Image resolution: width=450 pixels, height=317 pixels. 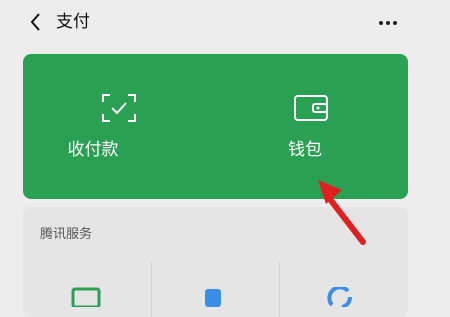 What do you see at coordinates (311, 108) in the screenshot?
I see `wallet-icon` at bounding box center [311, 108].